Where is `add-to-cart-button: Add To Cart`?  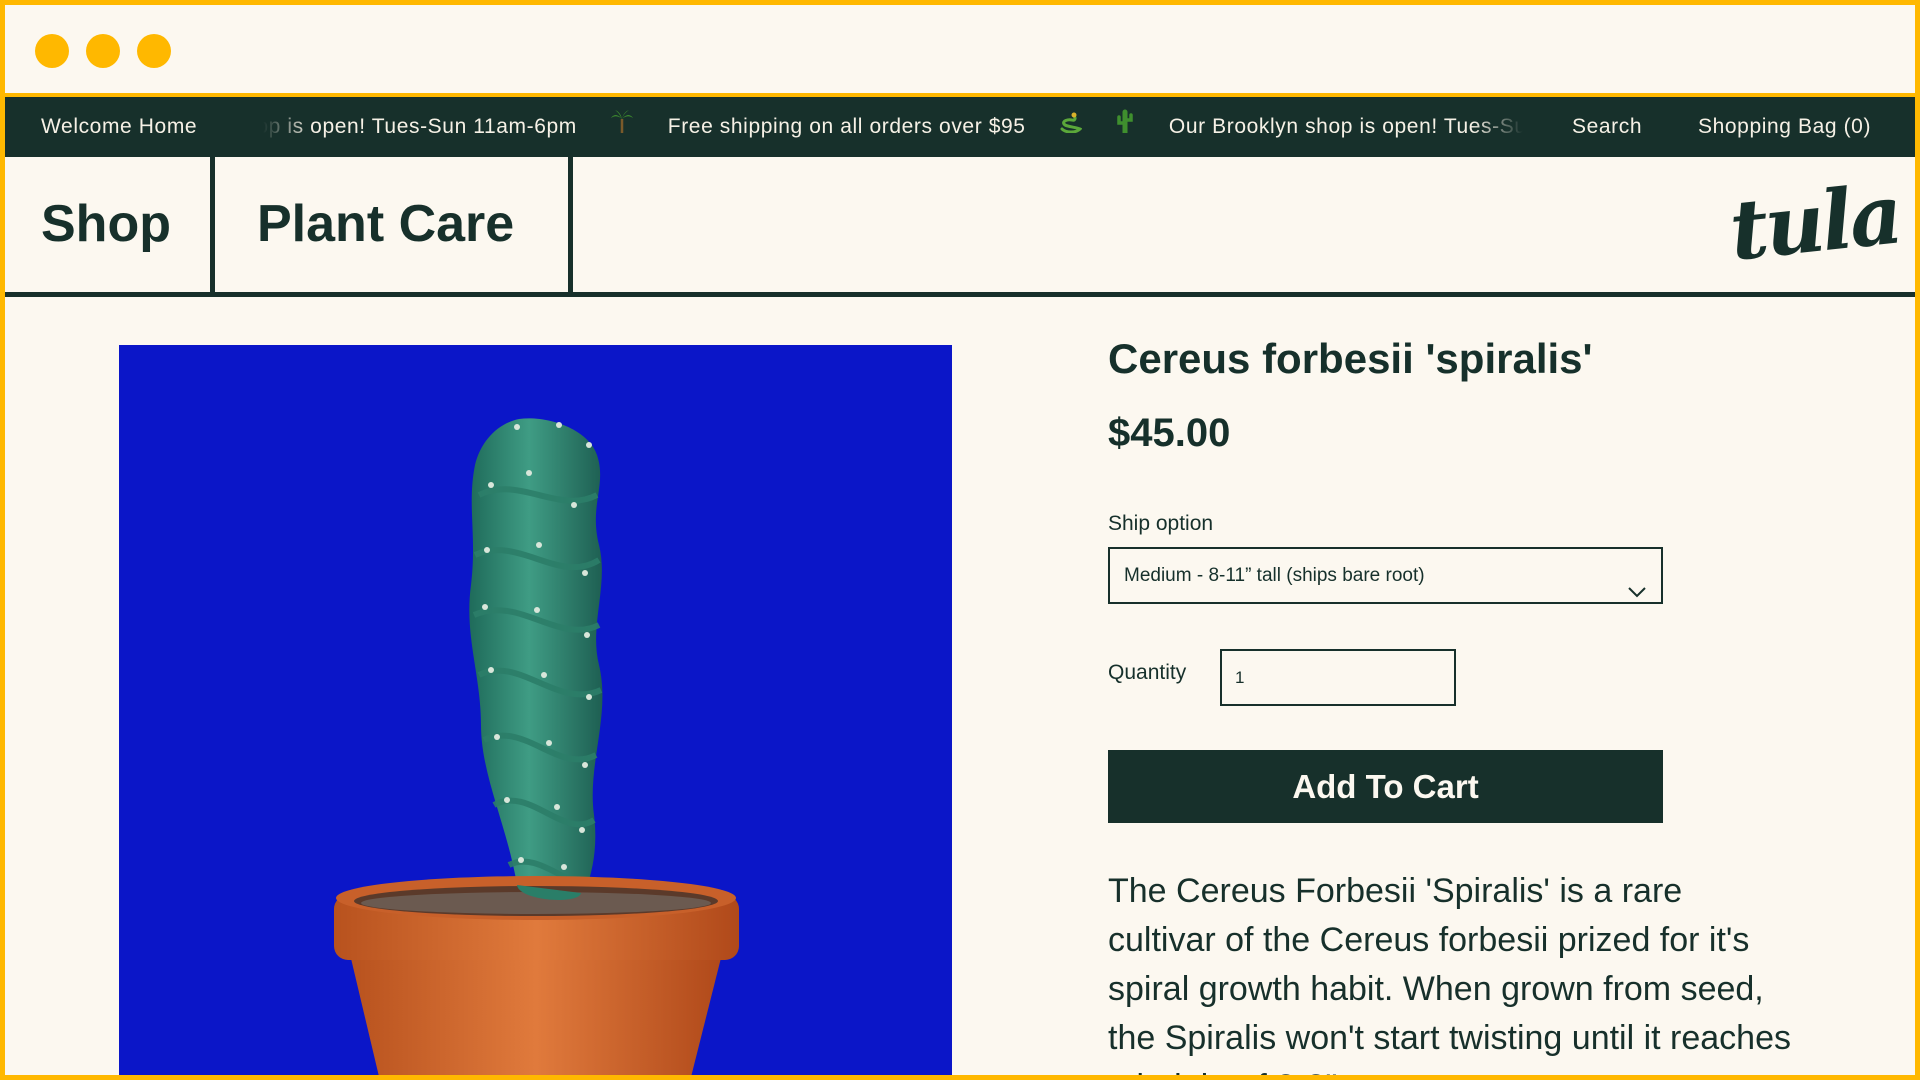 add-to-cart-button: Add To Cart is located at coordinates (1385, 786).